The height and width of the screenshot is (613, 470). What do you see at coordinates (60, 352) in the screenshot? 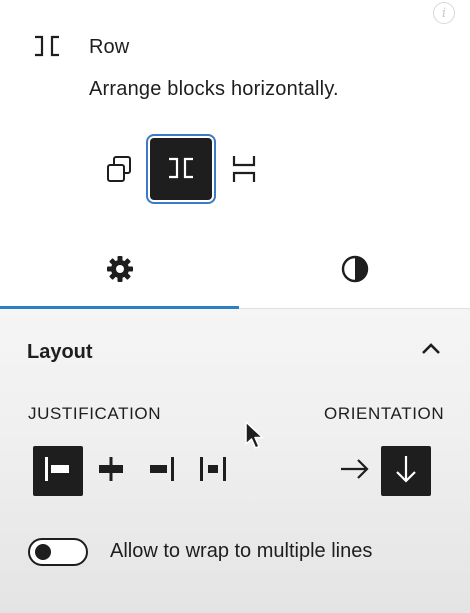
I see `panel-title: Layout` at bounding box center [60, 352].